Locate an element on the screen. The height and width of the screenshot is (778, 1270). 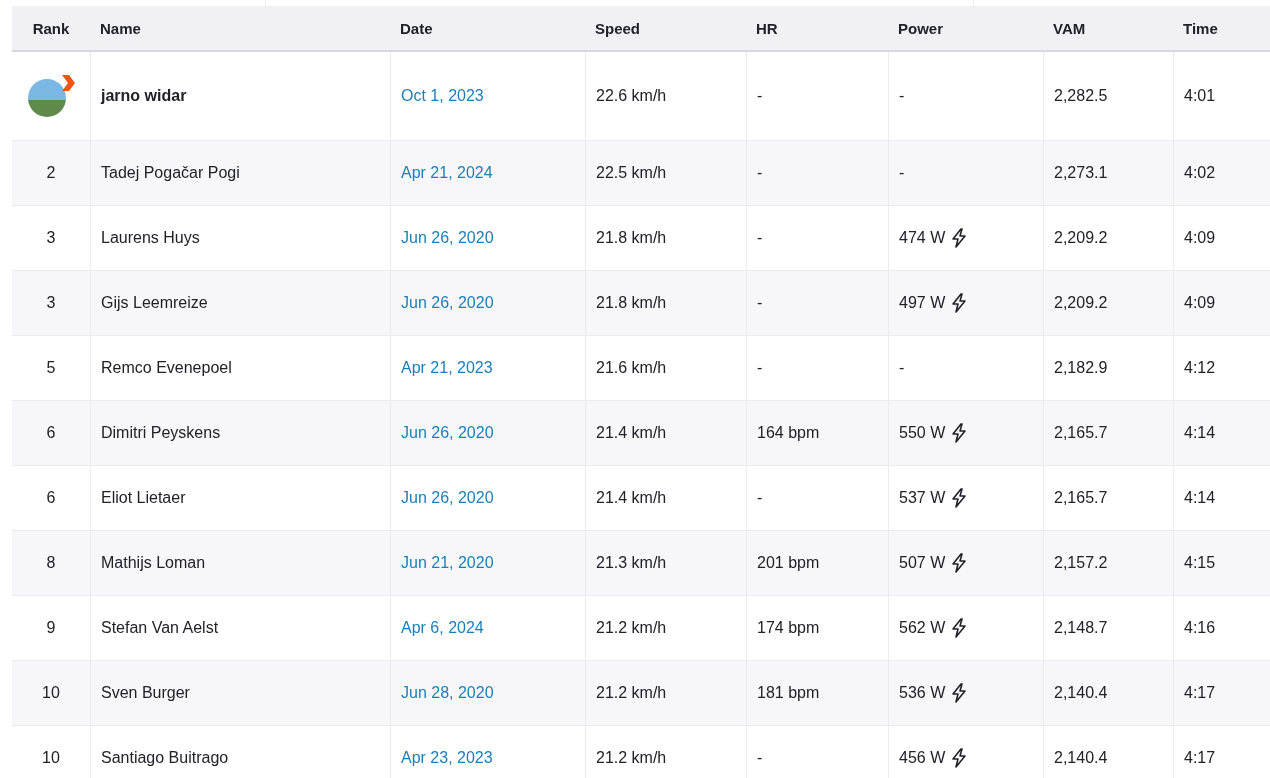
athlete-name: Stefan Van Aelst is located at coordinates (160, 628).